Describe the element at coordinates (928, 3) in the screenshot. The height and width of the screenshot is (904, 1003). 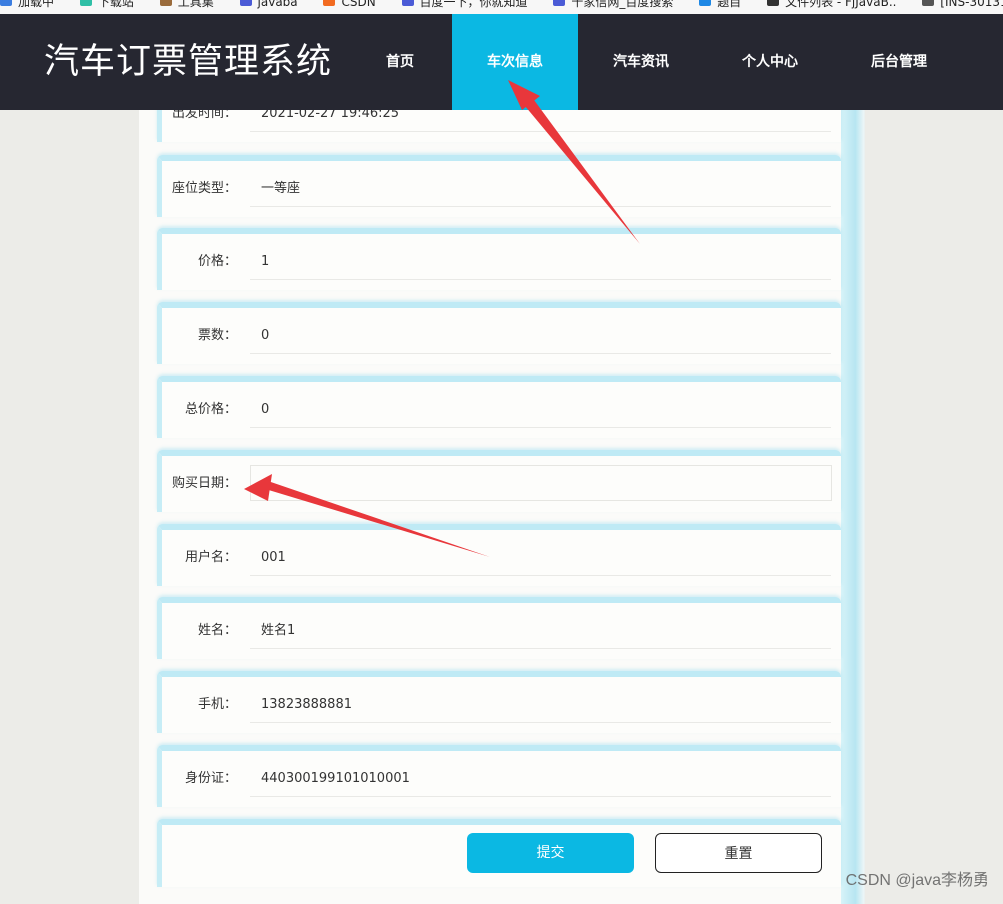
I see `globe-icon` at that location.